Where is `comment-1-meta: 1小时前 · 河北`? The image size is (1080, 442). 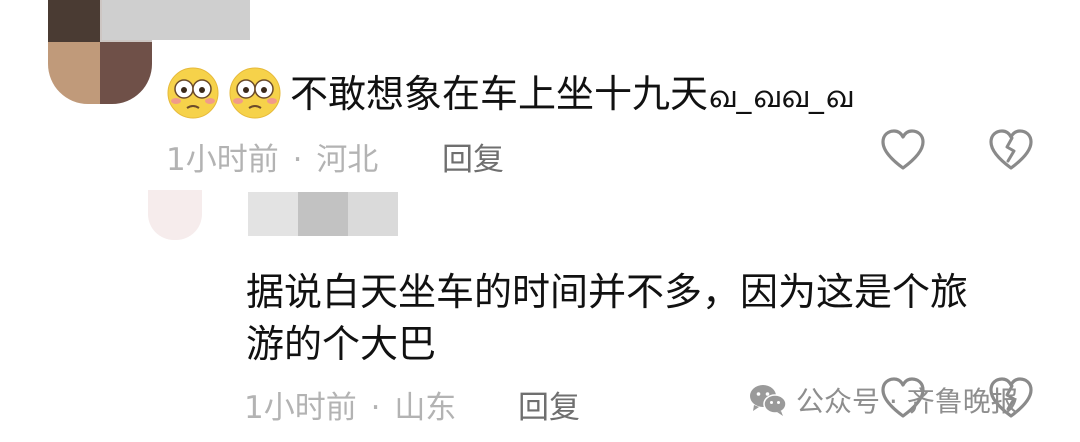 comment-1-meta: 1小时前 · 河北 is located at coordinates (272, 156).